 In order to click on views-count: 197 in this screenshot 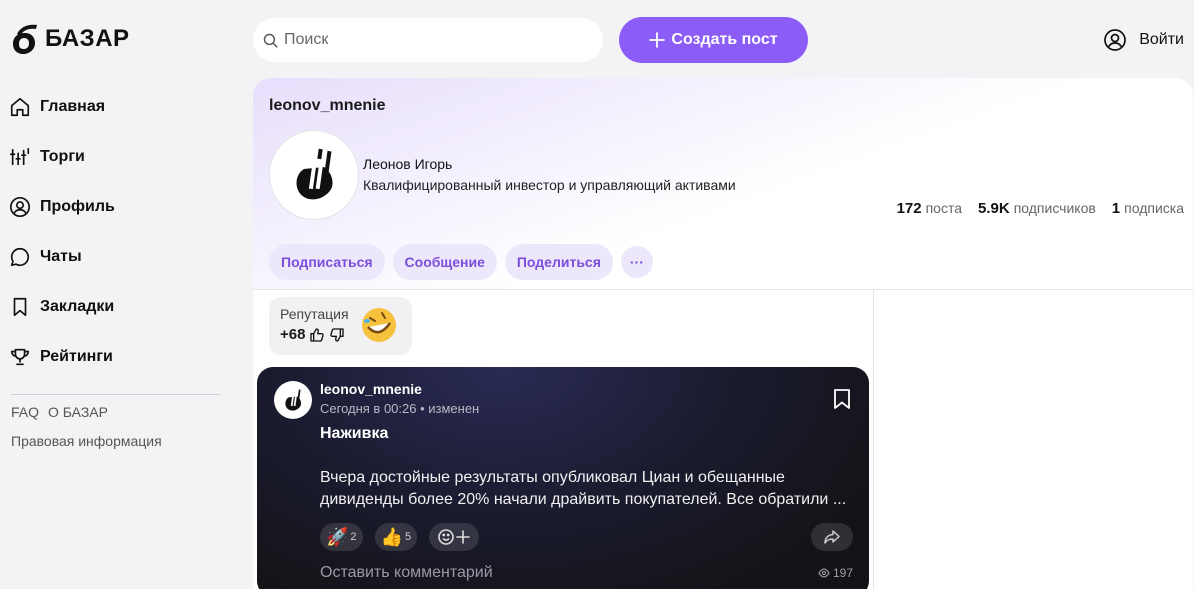, I will do `click(842, 573)`.